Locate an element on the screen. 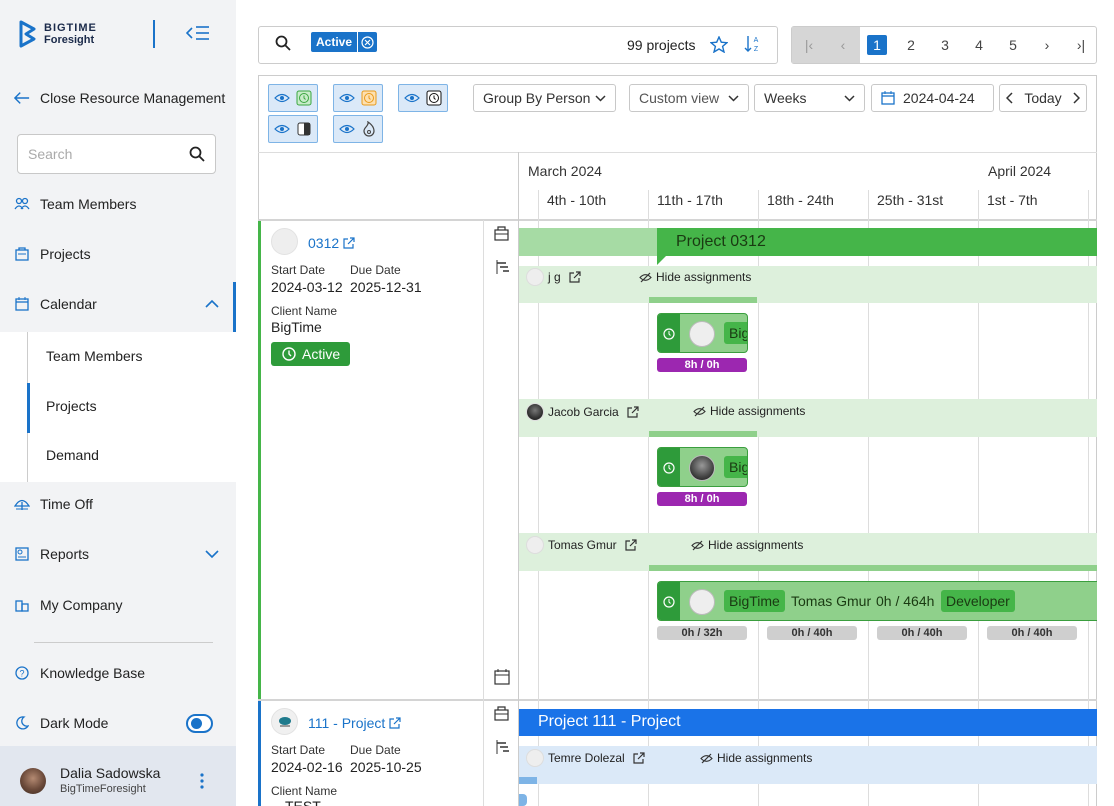 This screenshot has width=1114, height=806. project-bar-title: Project 0312 is located at coordinates (721, 241).